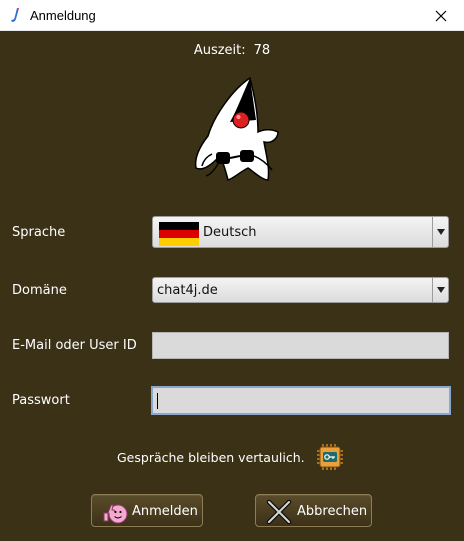  Describe the element at coordinates (301, 400) in the screenshot. I see `password-field` at that location.